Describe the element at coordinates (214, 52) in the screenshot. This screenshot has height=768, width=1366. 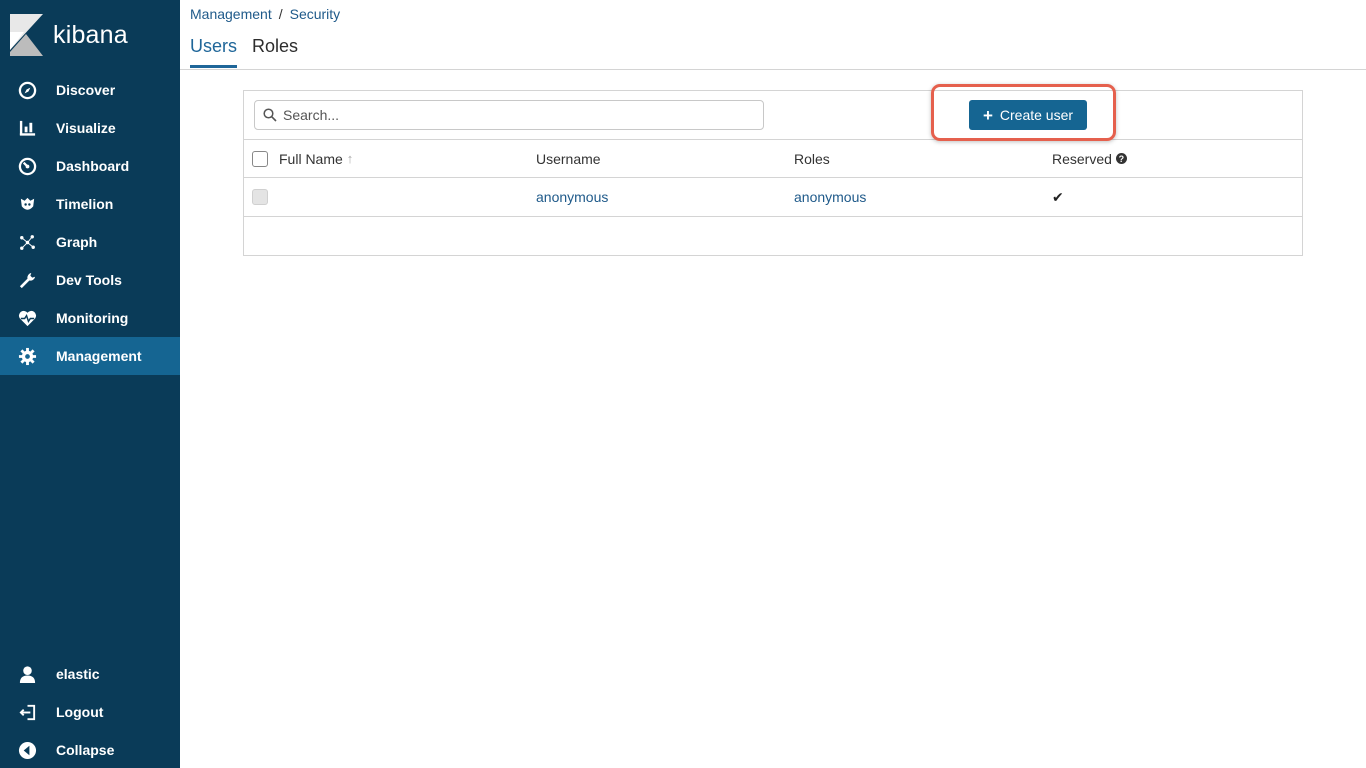
I see `tab-users: Users` at that location.